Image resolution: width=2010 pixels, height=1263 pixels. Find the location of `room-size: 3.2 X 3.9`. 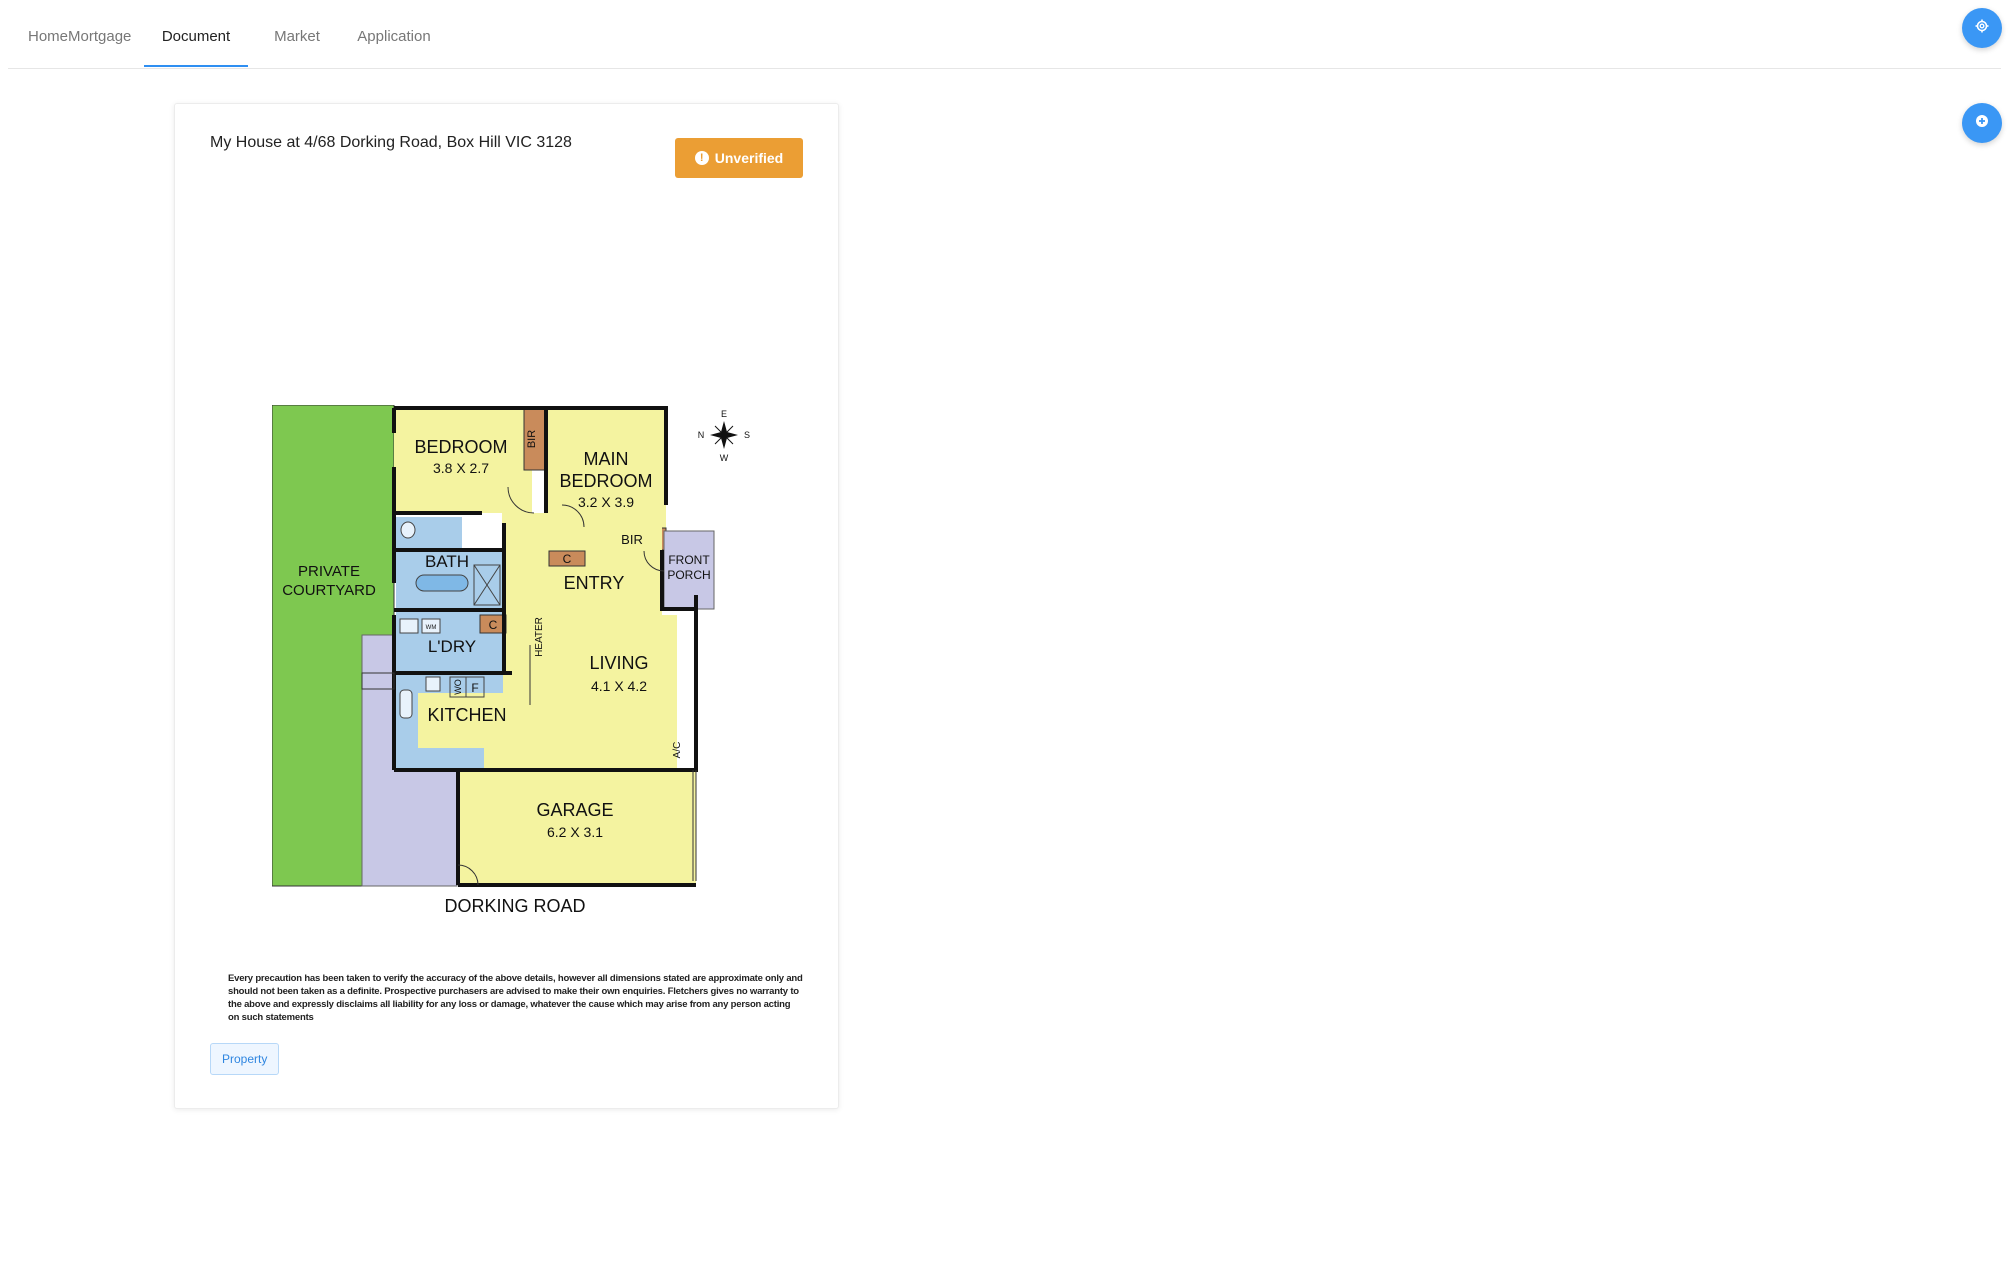

room-size: 3.2 X 3.9 is located at coordinates (606, 502).